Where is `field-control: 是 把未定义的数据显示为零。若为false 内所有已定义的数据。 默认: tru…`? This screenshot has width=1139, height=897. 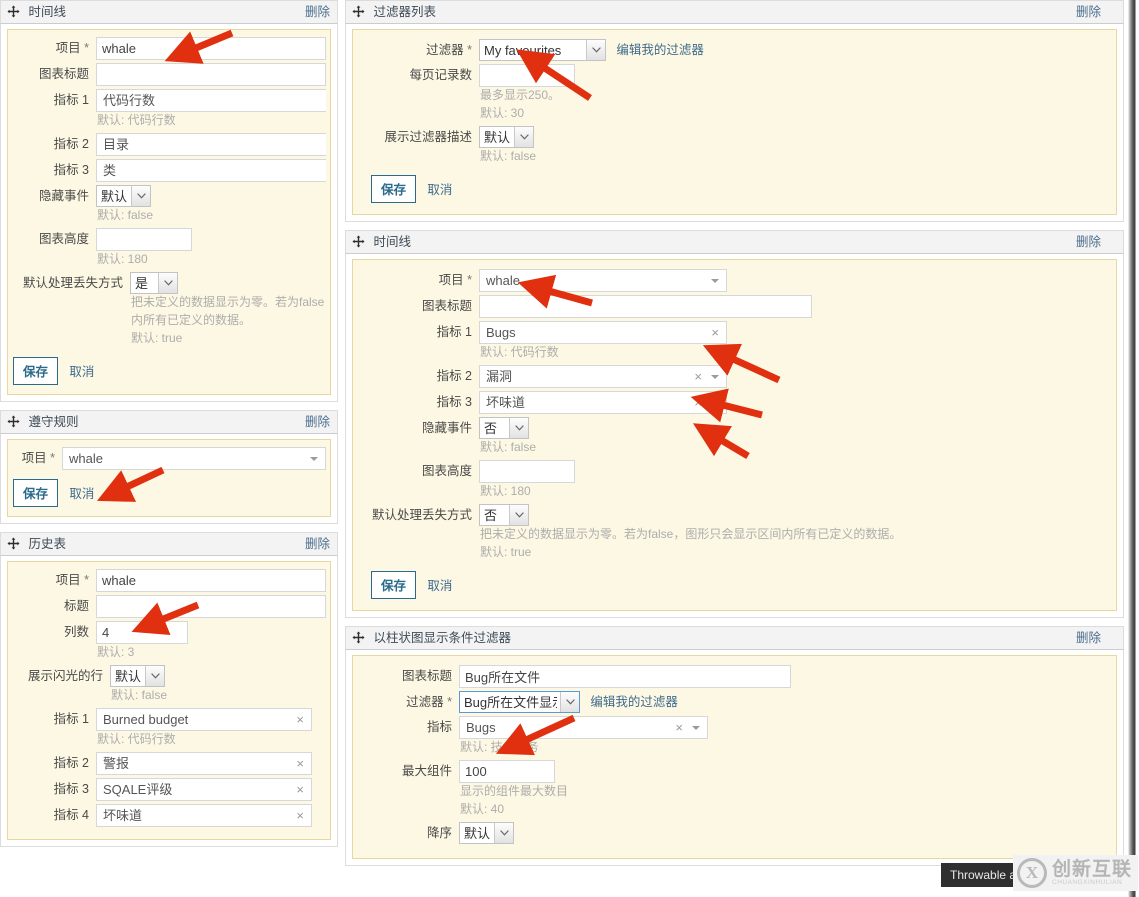 field-control: 是 把未定义的数据显示为零。若为false 内所有已定义的数据。 默认: tru… is located at coordinates (228, 310).